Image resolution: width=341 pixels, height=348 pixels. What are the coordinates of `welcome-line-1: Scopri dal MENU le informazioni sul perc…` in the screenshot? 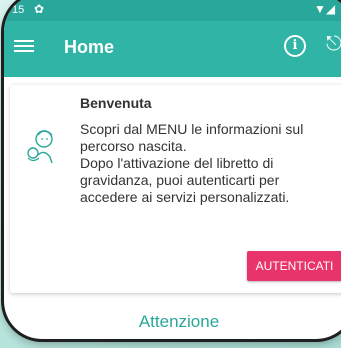 It's located at (192, 137).